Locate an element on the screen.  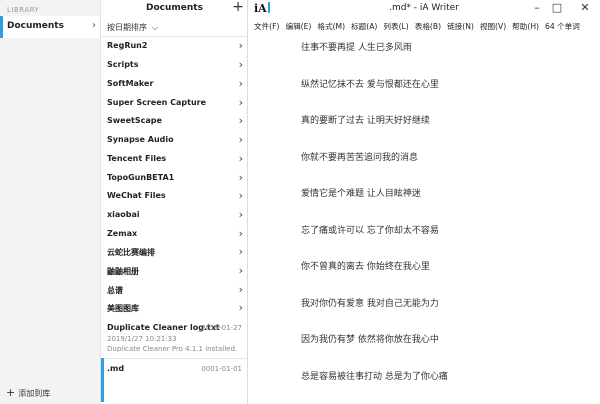
document-preview: Duplicate Cleaner Pro 4.1.1 installed. is located at coordinates (172, 349).